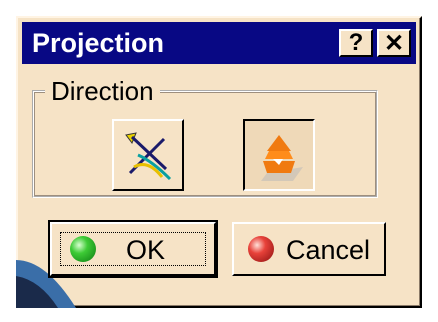  What do you see at coordinates (219, 43) in the screenshot?
I see `title-bar: Projection ? ✕` at bounding box center [219, 43].